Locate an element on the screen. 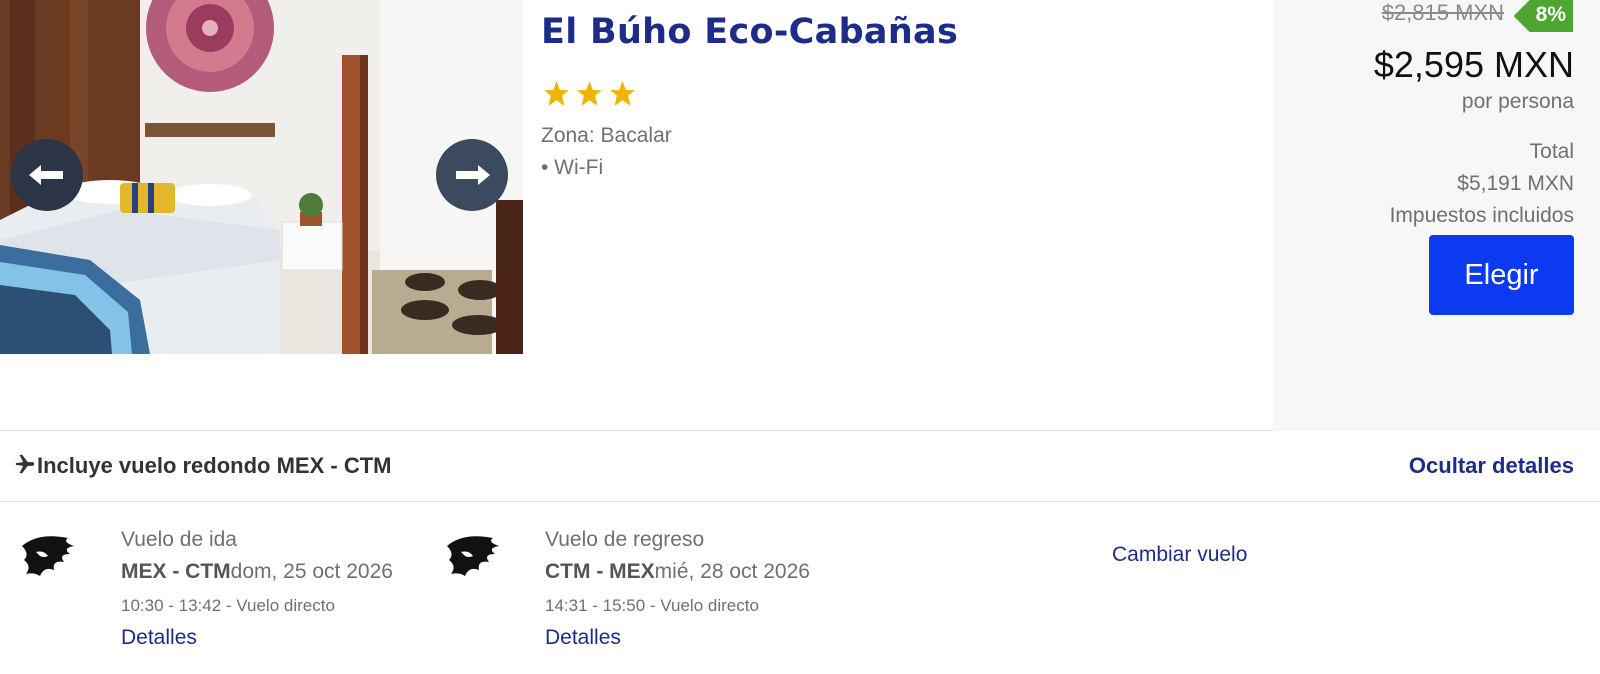  taxes-included-note: Impuestos incluidos is located at coordinates (1481, 215).